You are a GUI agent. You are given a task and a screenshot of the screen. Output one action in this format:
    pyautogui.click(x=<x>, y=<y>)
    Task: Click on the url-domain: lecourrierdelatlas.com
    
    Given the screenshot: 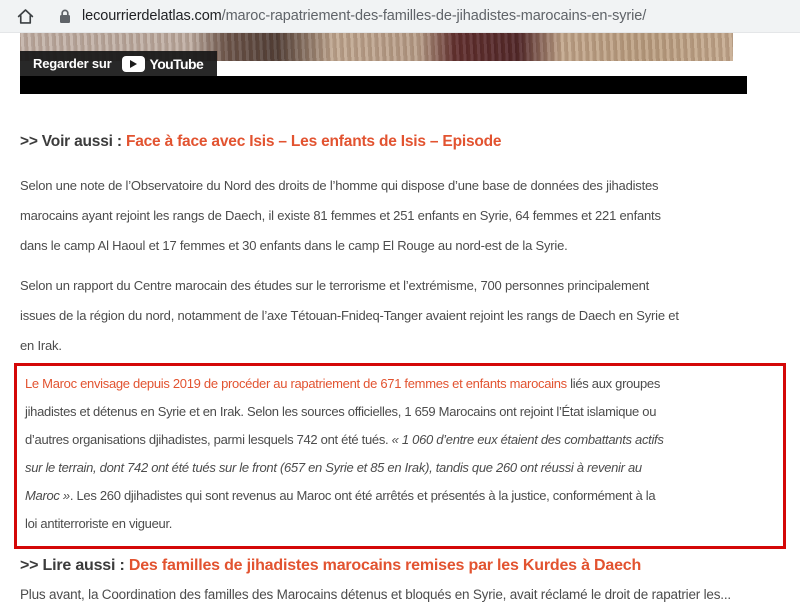 What is the action you would take?
    pyautogui.click(x=152, y=16)
    